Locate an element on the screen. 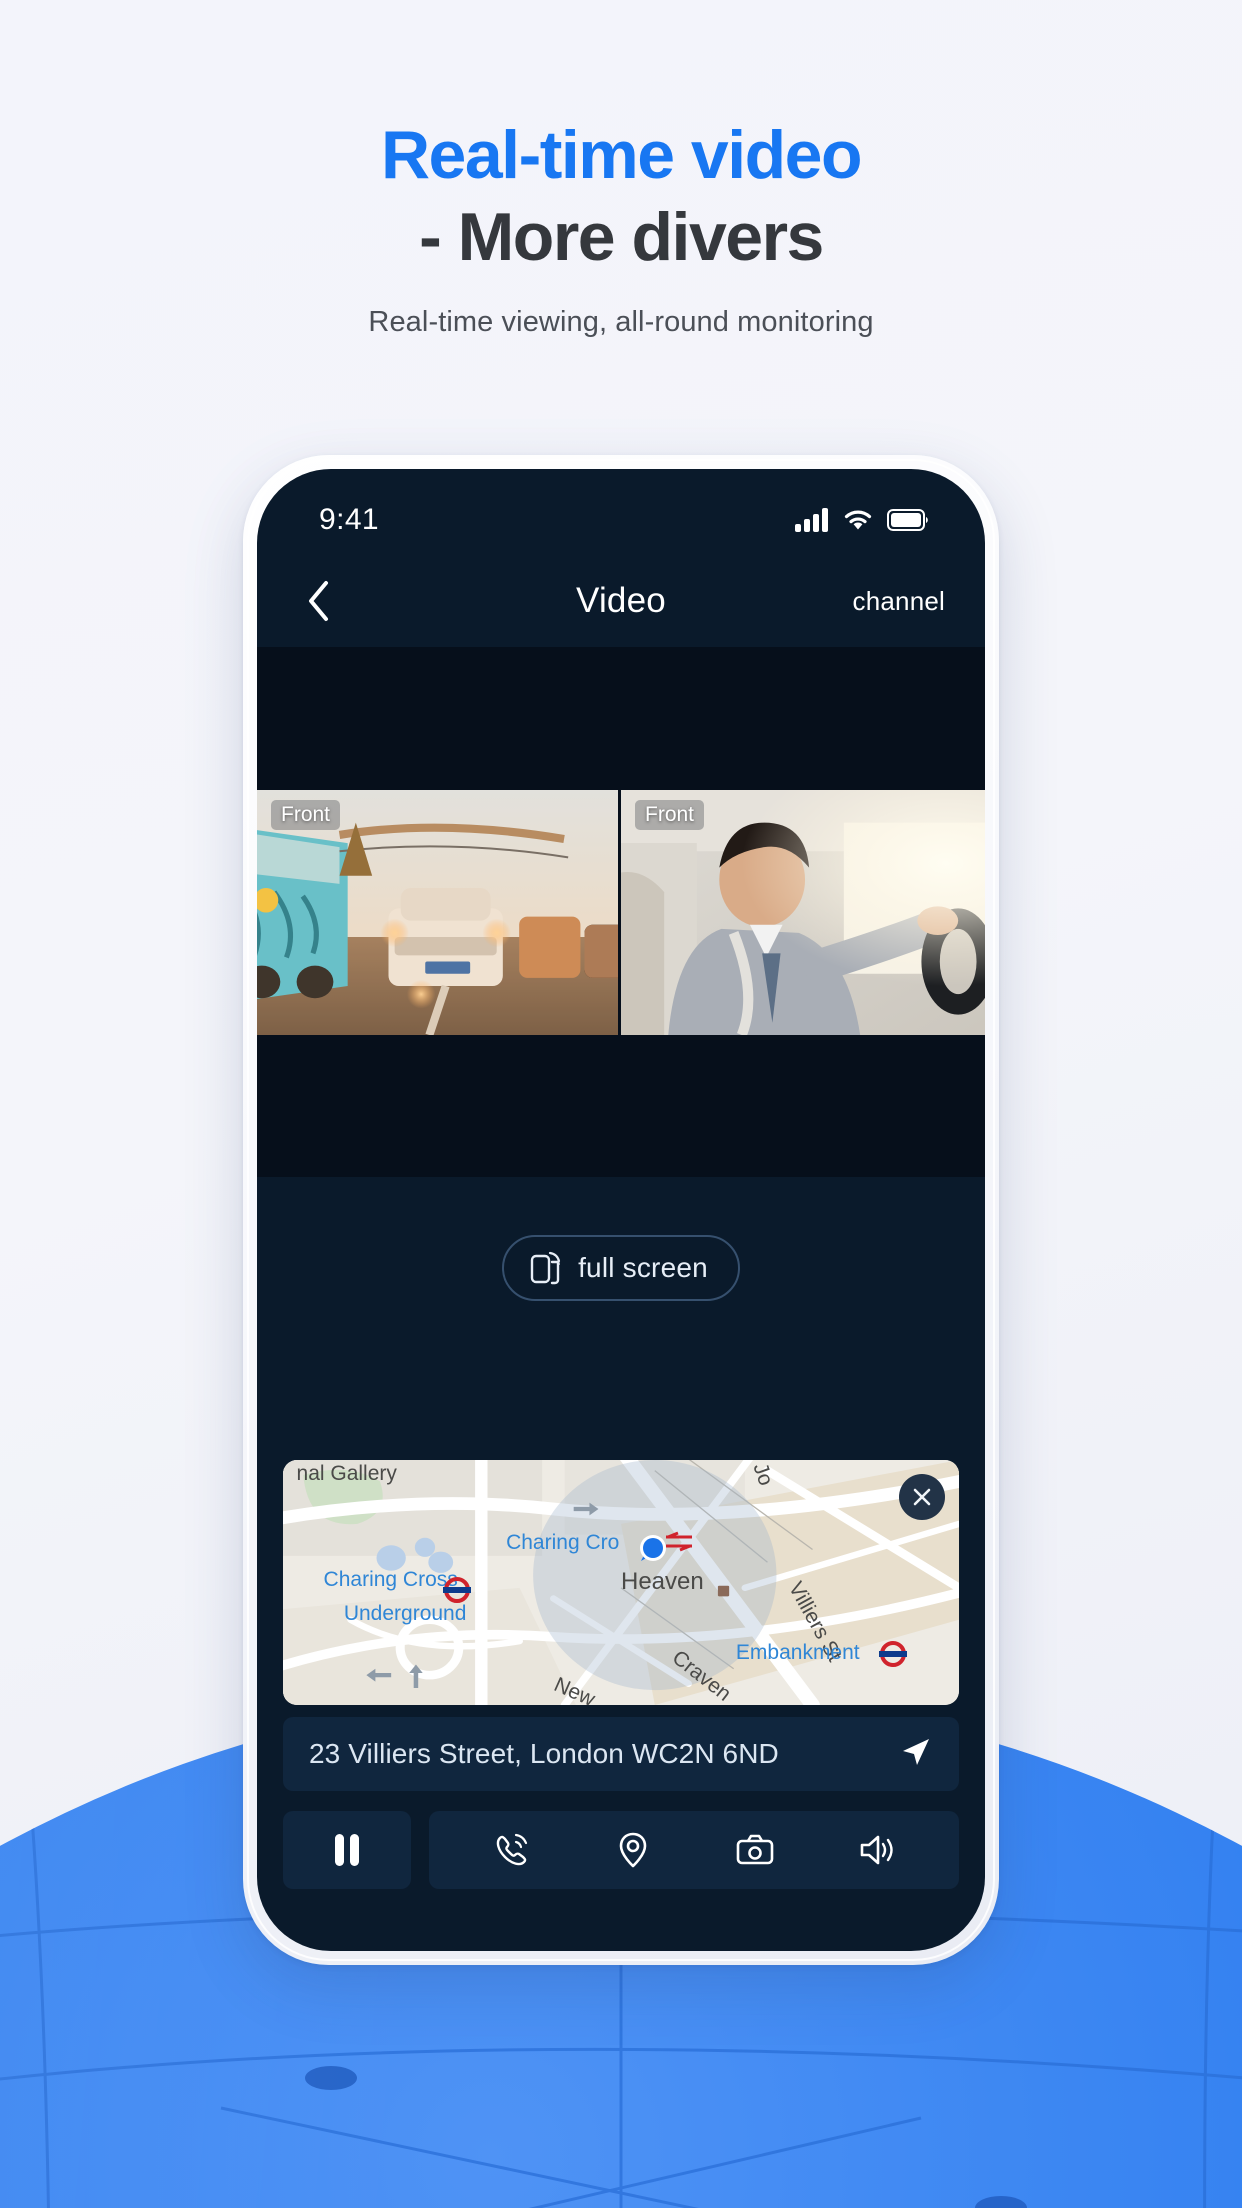  map-label: Underground is located at coordinates (405, 1614).